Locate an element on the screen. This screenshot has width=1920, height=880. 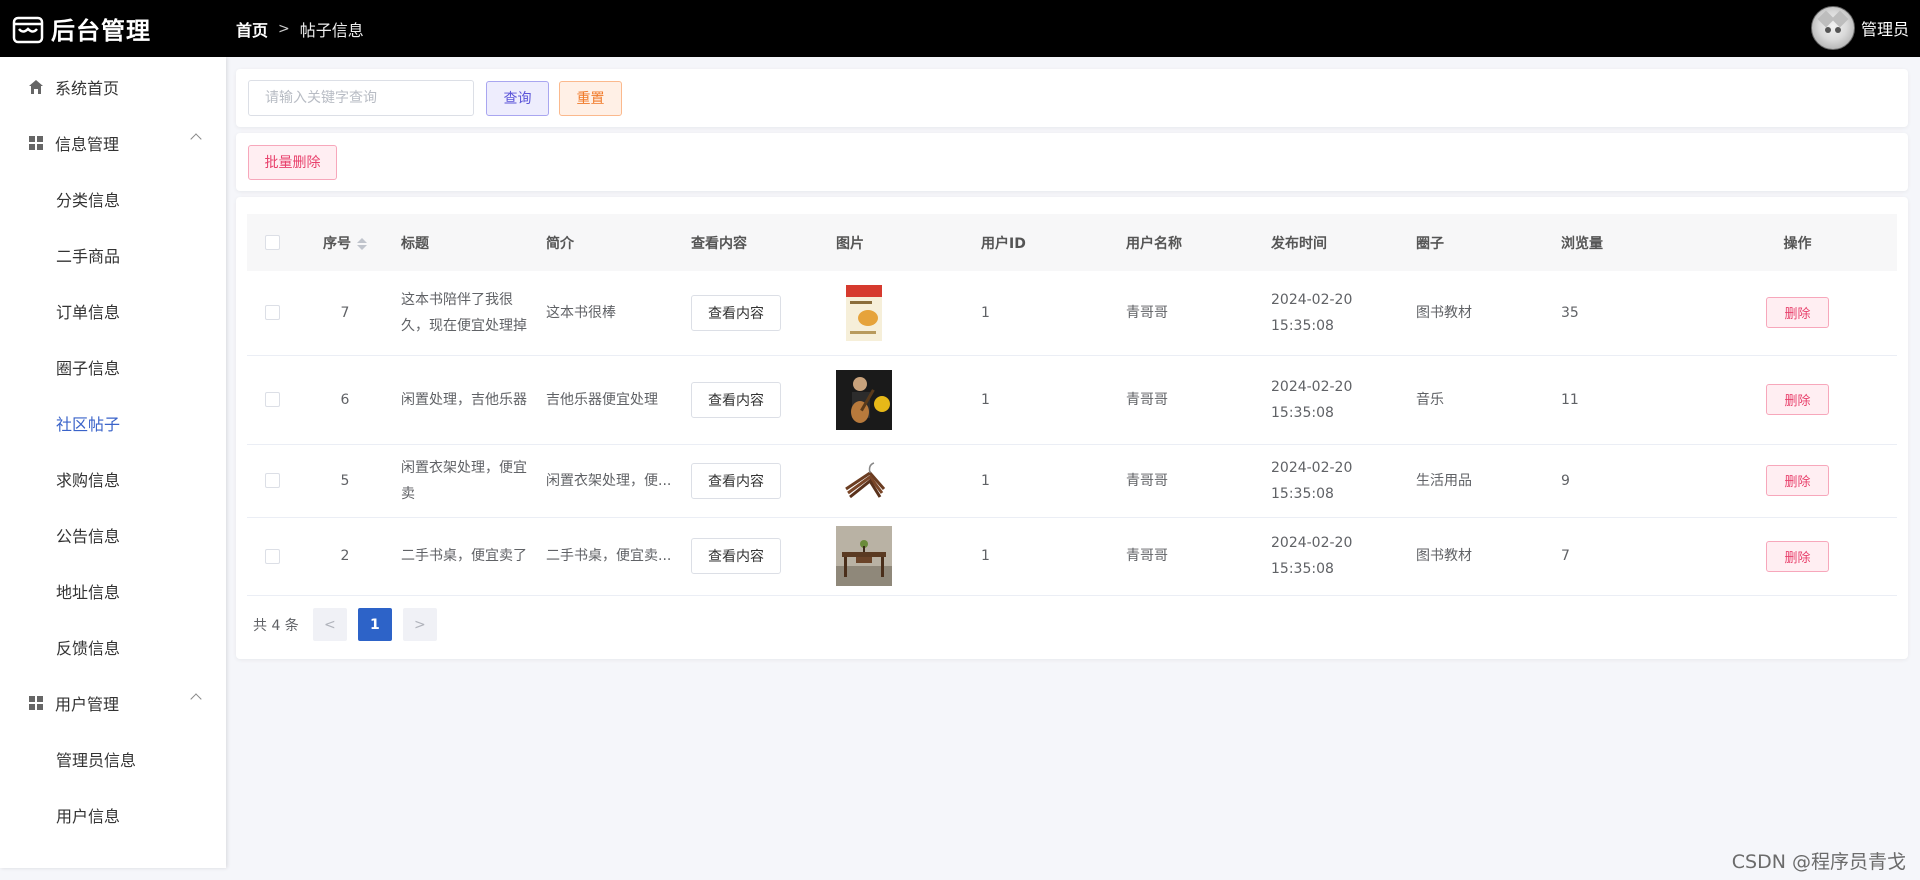
sidebar-item-users: 用户信息 is located at coordinates (113, 815).